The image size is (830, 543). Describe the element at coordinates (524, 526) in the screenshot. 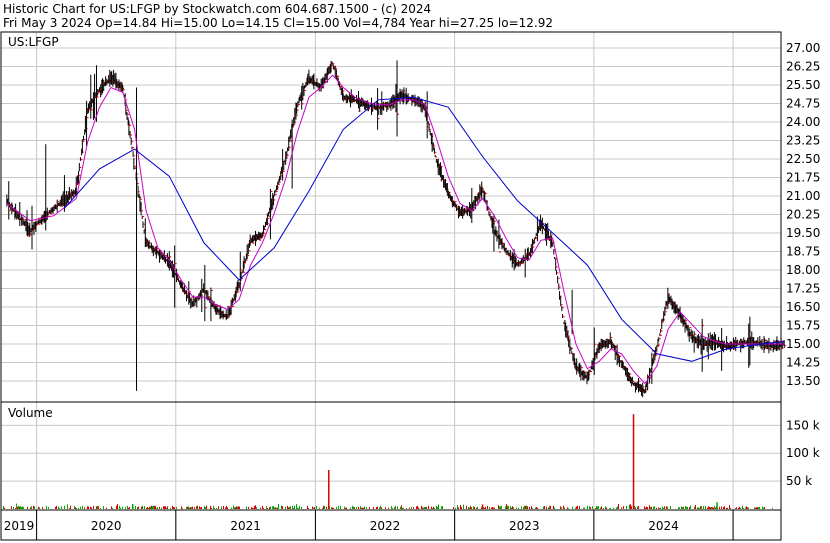

I see `year-label: 2023` at that location.